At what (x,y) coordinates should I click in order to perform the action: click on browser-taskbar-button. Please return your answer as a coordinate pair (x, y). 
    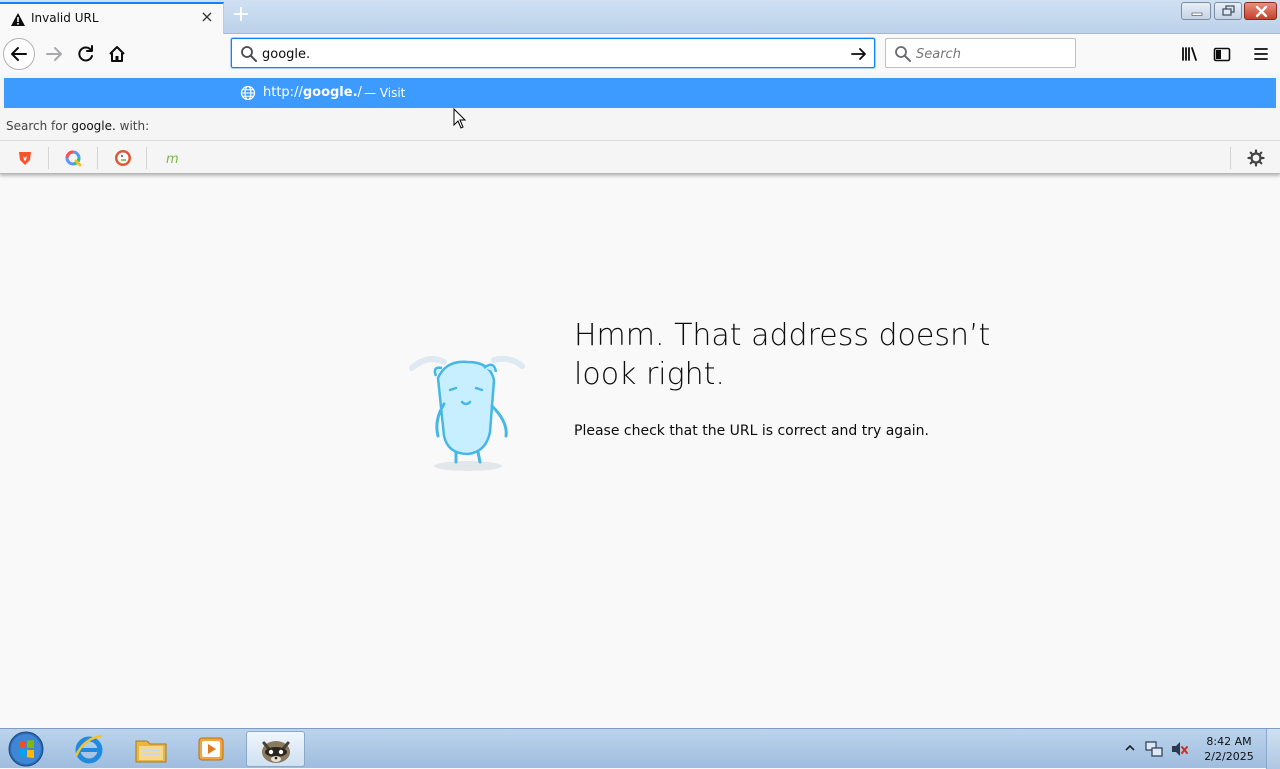
    Looking at the image, I should click on (275, 749).